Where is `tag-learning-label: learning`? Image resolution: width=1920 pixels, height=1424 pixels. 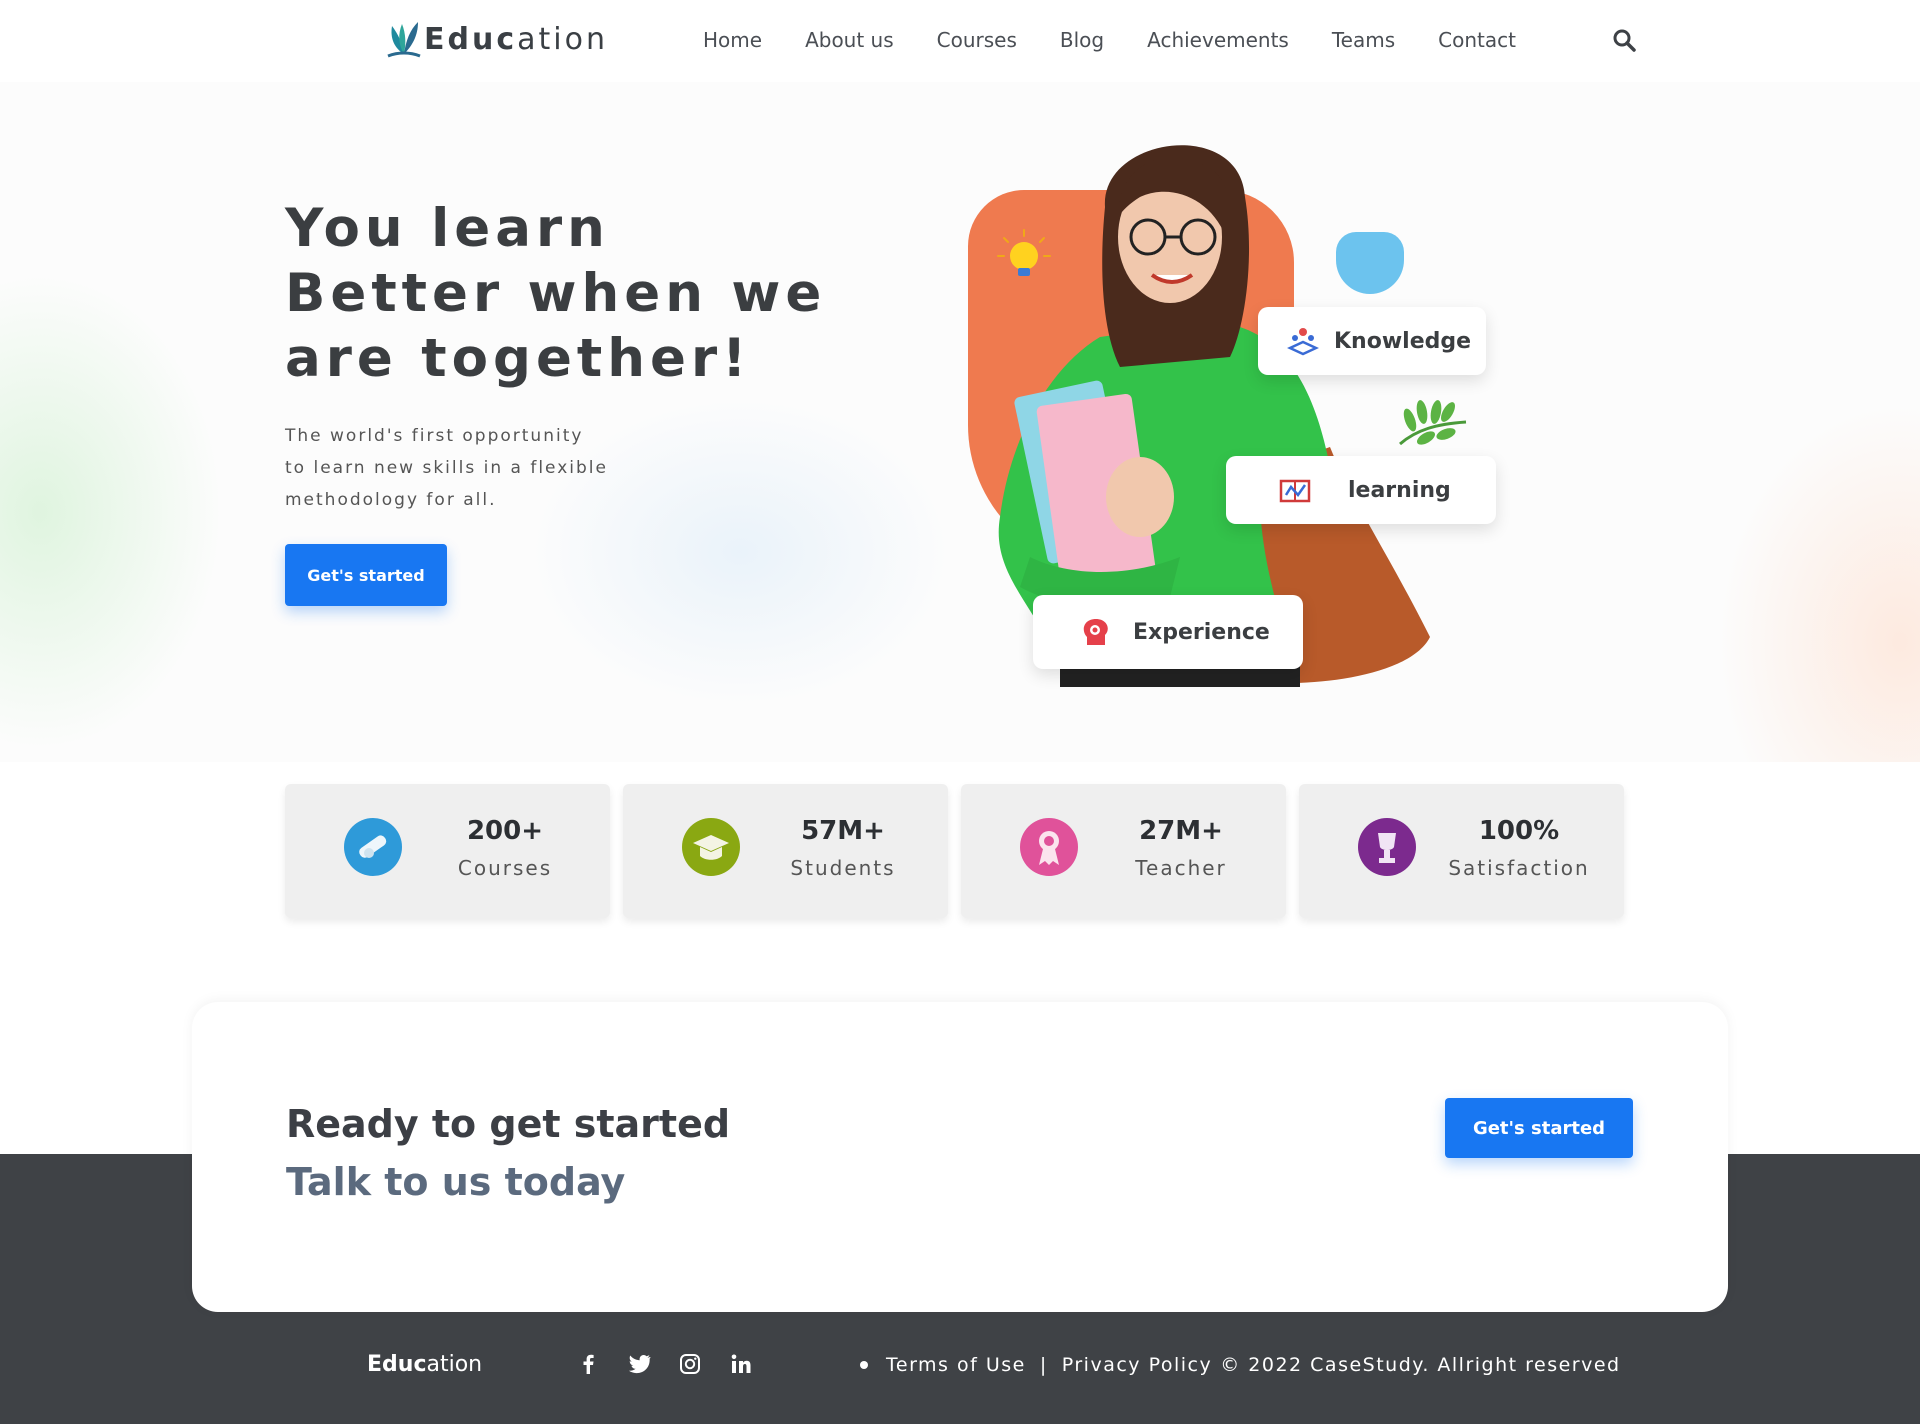
tag-learning-label: learning is located at coordinates (1399, 490).